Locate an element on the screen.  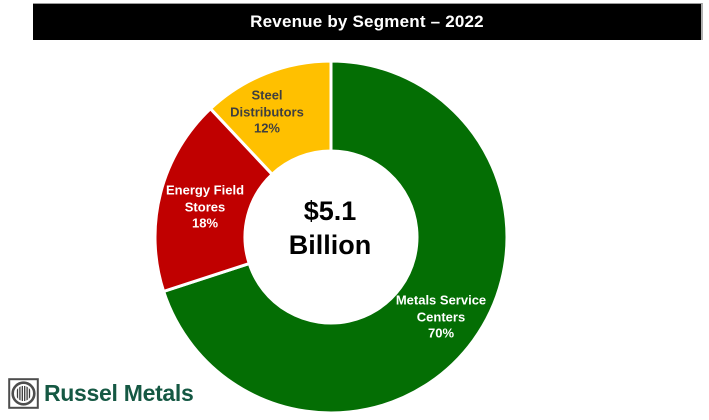
segment-label: Steel Distributors 12% is located at coordinates (267, 111).